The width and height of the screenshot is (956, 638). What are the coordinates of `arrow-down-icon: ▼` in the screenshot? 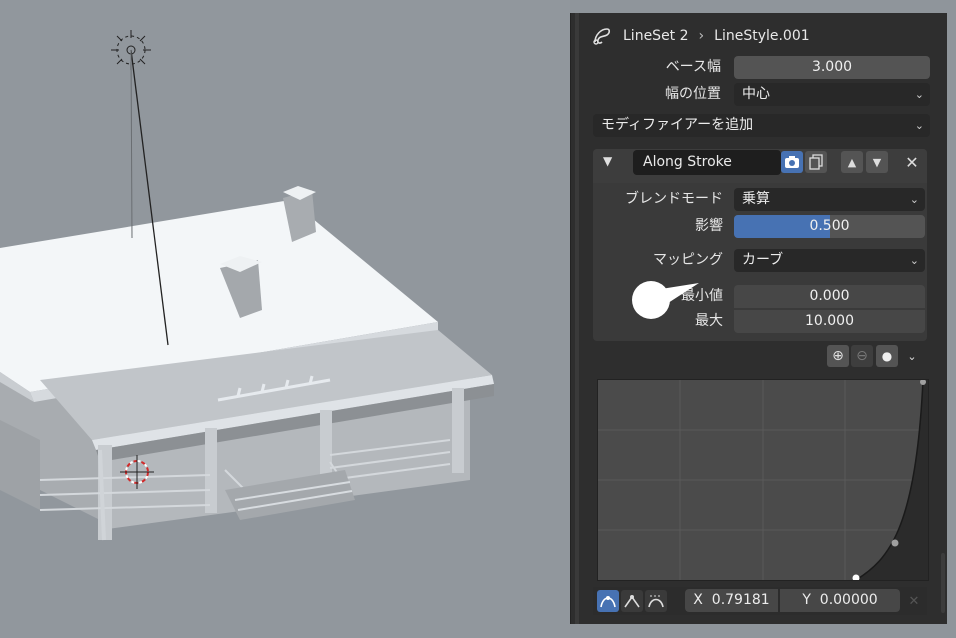 It's located at (877, 162).